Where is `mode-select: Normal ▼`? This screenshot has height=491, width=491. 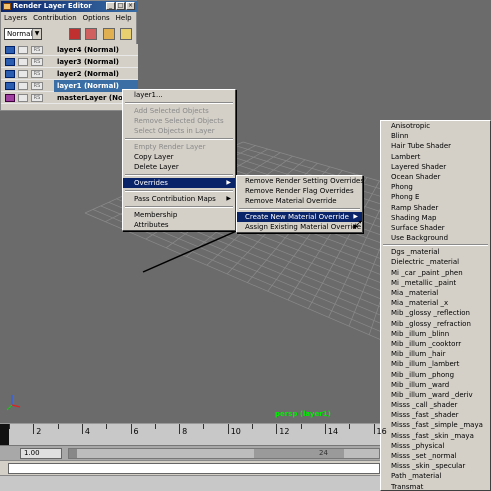 mode-select: Normal ▼ is located at coordinates (23, 34).